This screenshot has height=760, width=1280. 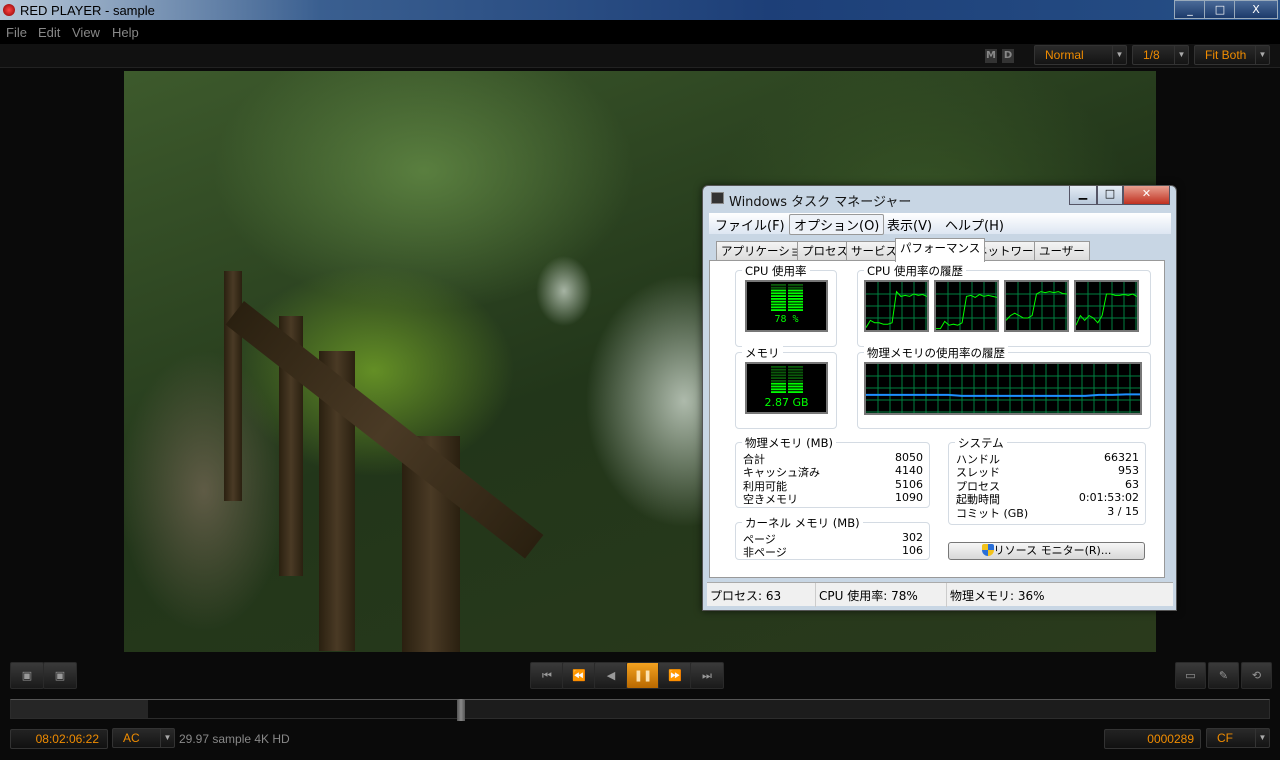 I want to click on go-to-start-button: ⏮, so click(x=547, y=675).